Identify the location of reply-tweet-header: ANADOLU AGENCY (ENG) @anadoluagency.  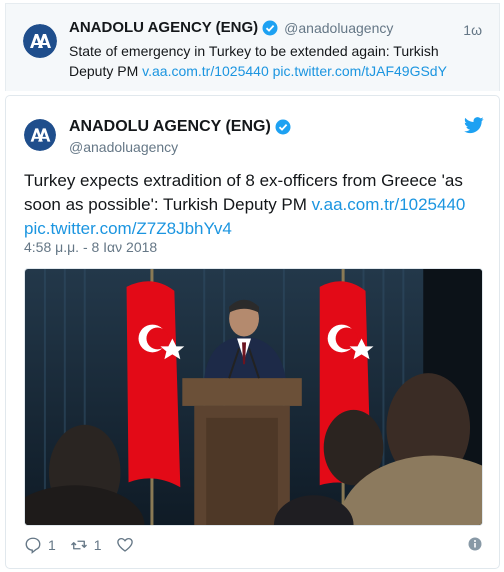
(231, 27).